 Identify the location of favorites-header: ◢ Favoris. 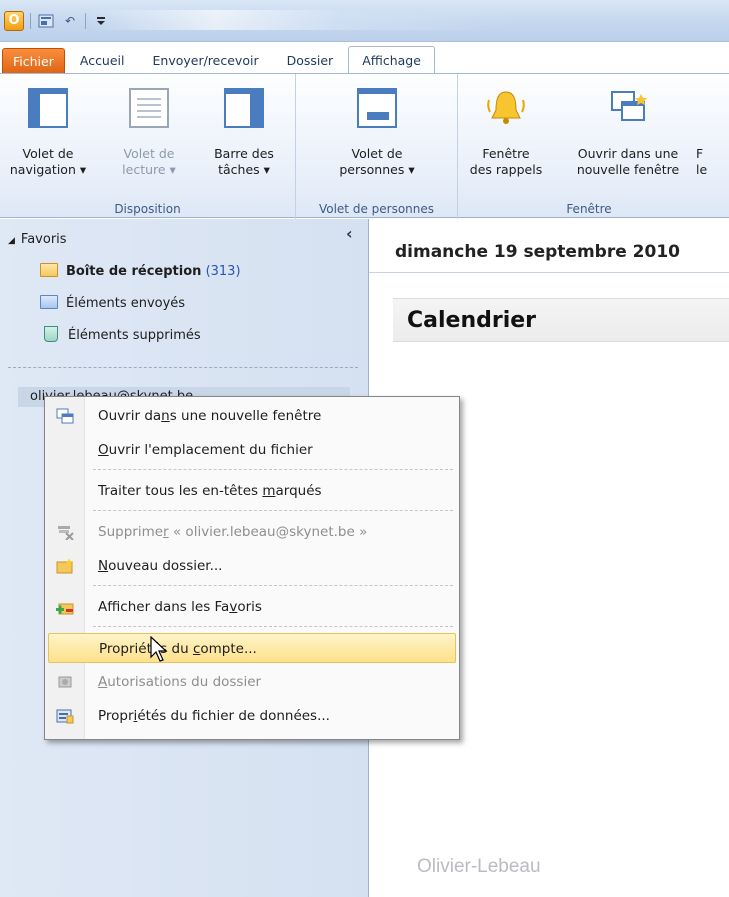
(37, 240).